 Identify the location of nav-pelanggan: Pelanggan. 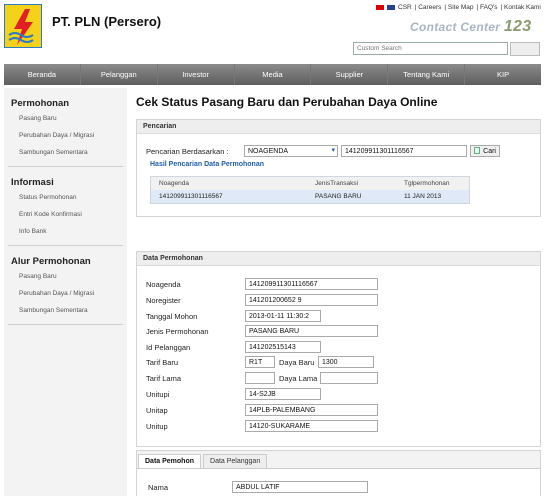
(119, 74).